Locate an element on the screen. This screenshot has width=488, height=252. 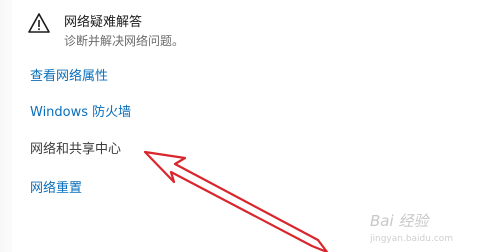
troubleshooter-description: 诊断并解决网络问题。 is located at coordinates (124, 41).